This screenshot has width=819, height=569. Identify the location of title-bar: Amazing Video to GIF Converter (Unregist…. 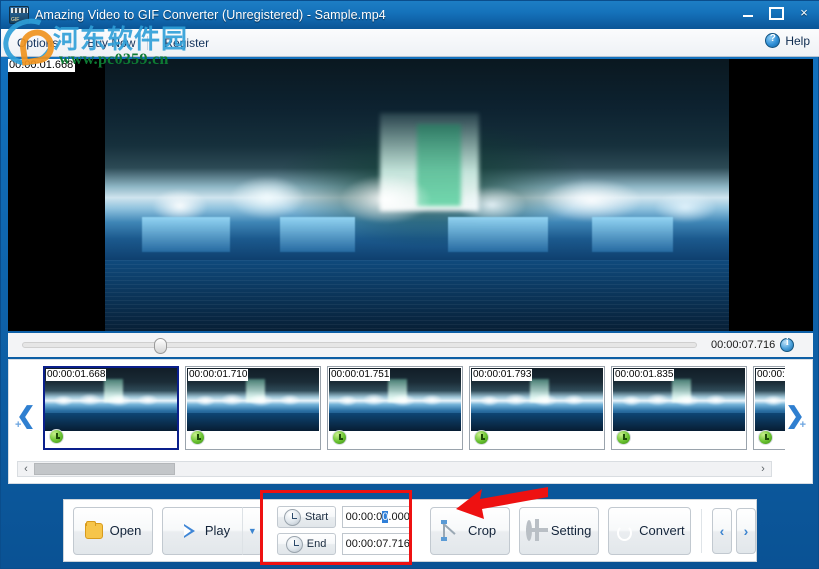
(410, 15).